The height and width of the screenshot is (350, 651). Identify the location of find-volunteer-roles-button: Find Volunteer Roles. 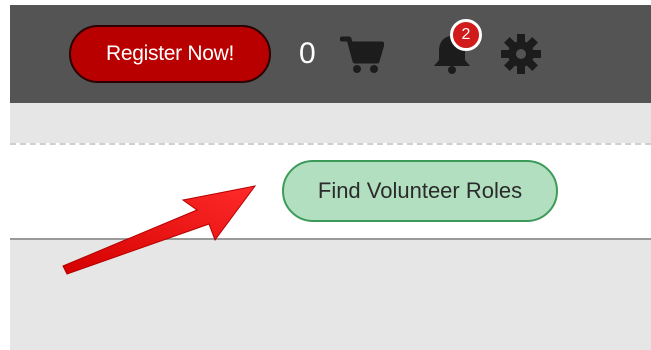
(420, 191).